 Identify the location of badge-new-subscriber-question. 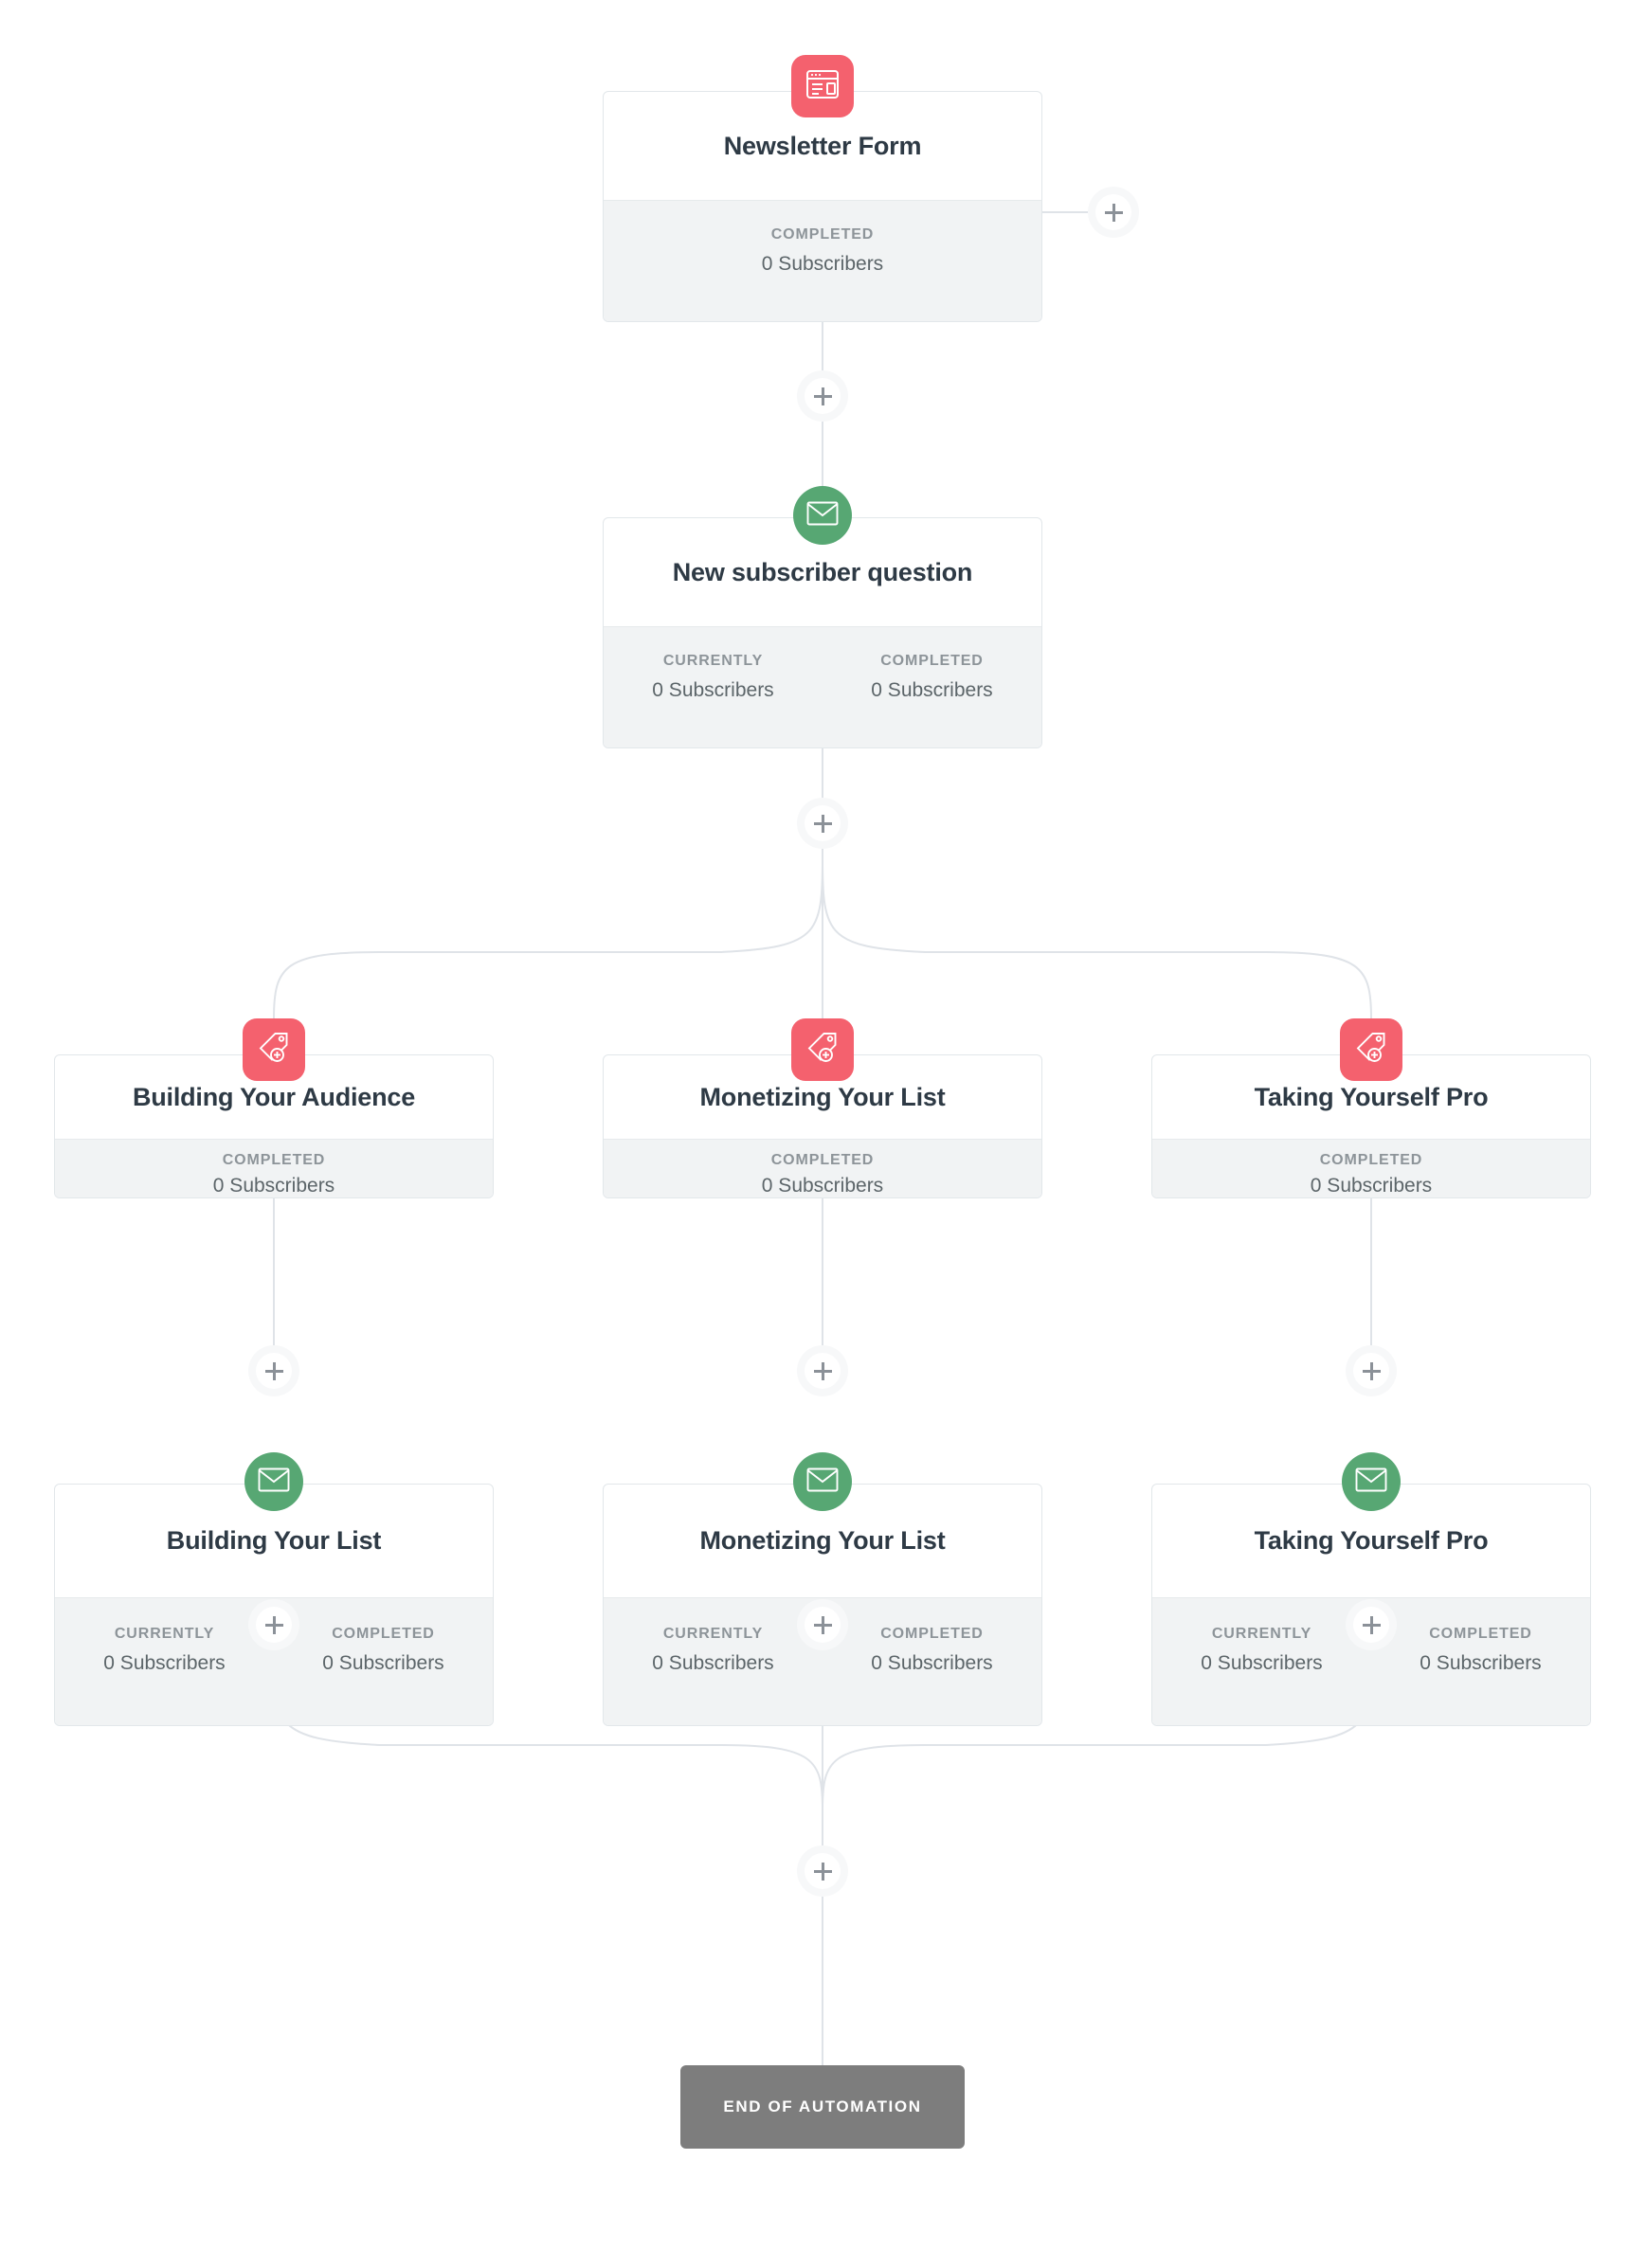
(822, 515).